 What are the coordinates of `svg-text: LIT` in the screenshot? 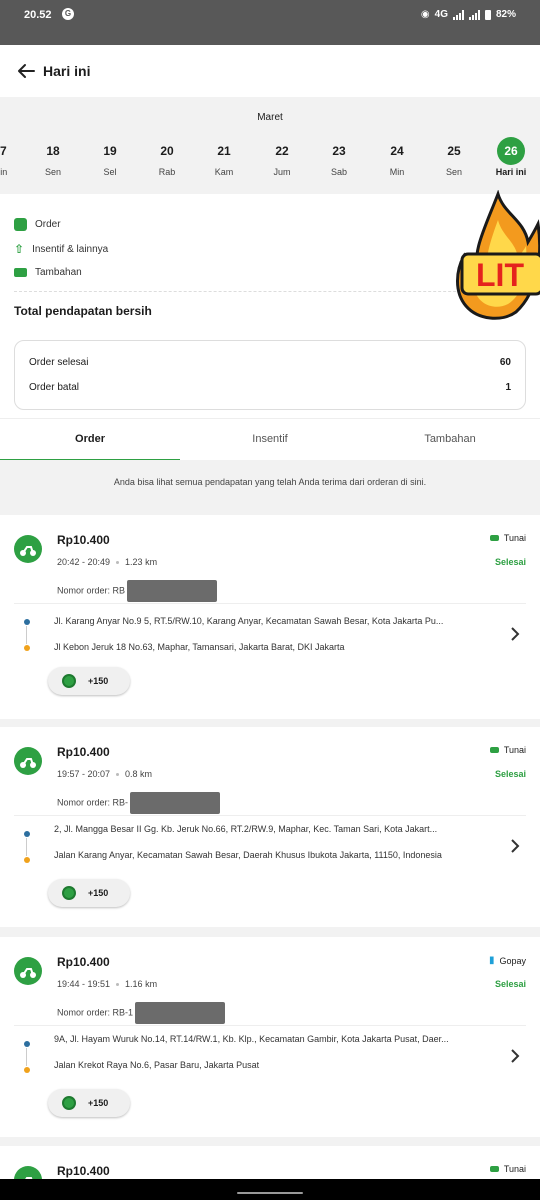 It's located at (500, 275).